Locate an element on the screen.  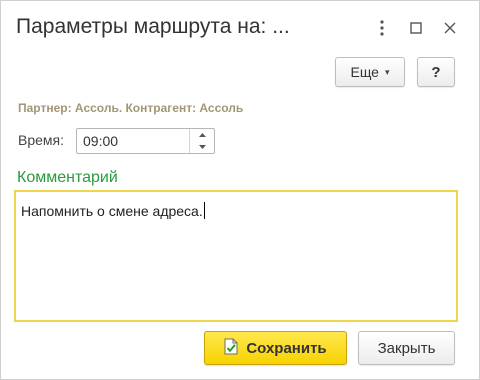
save-button-label: Сохранить is located at coordinates (286, 348).